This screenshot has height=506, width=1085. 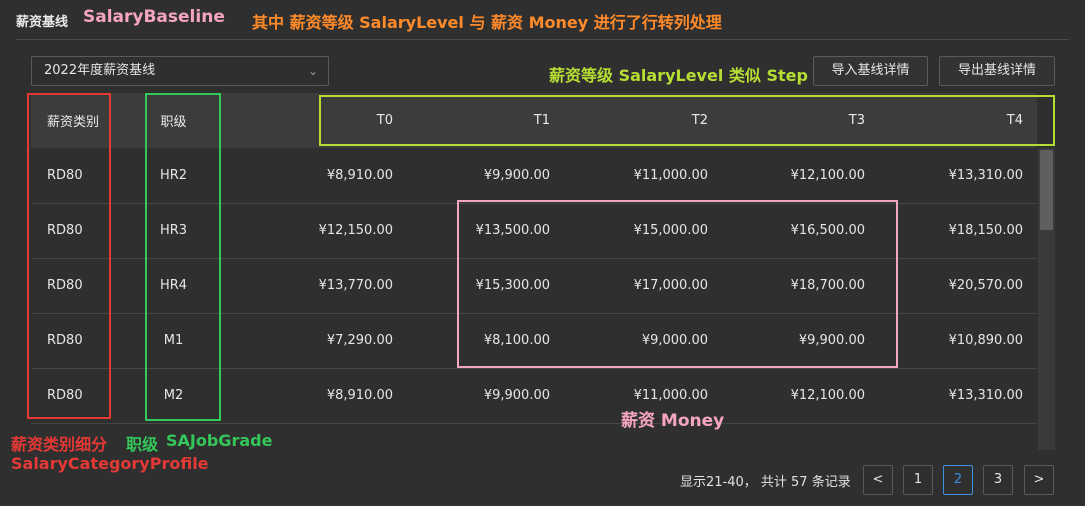 What do you see at coordinates (219, 440) in the screenshot?
I see `annotation-grade-en: SAJobGrade` at bounding box center [219, 440].